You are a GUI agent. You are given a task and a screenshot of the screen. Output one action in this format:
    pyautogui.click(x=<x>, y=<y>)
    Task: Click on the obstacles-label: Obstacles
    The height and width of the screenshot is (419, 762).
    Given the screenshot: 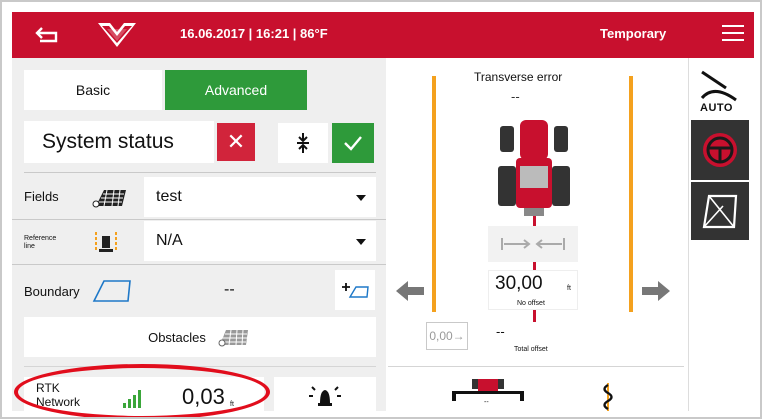 What is the action you would take?
    pyautogui.click(x=177, y=337)
    